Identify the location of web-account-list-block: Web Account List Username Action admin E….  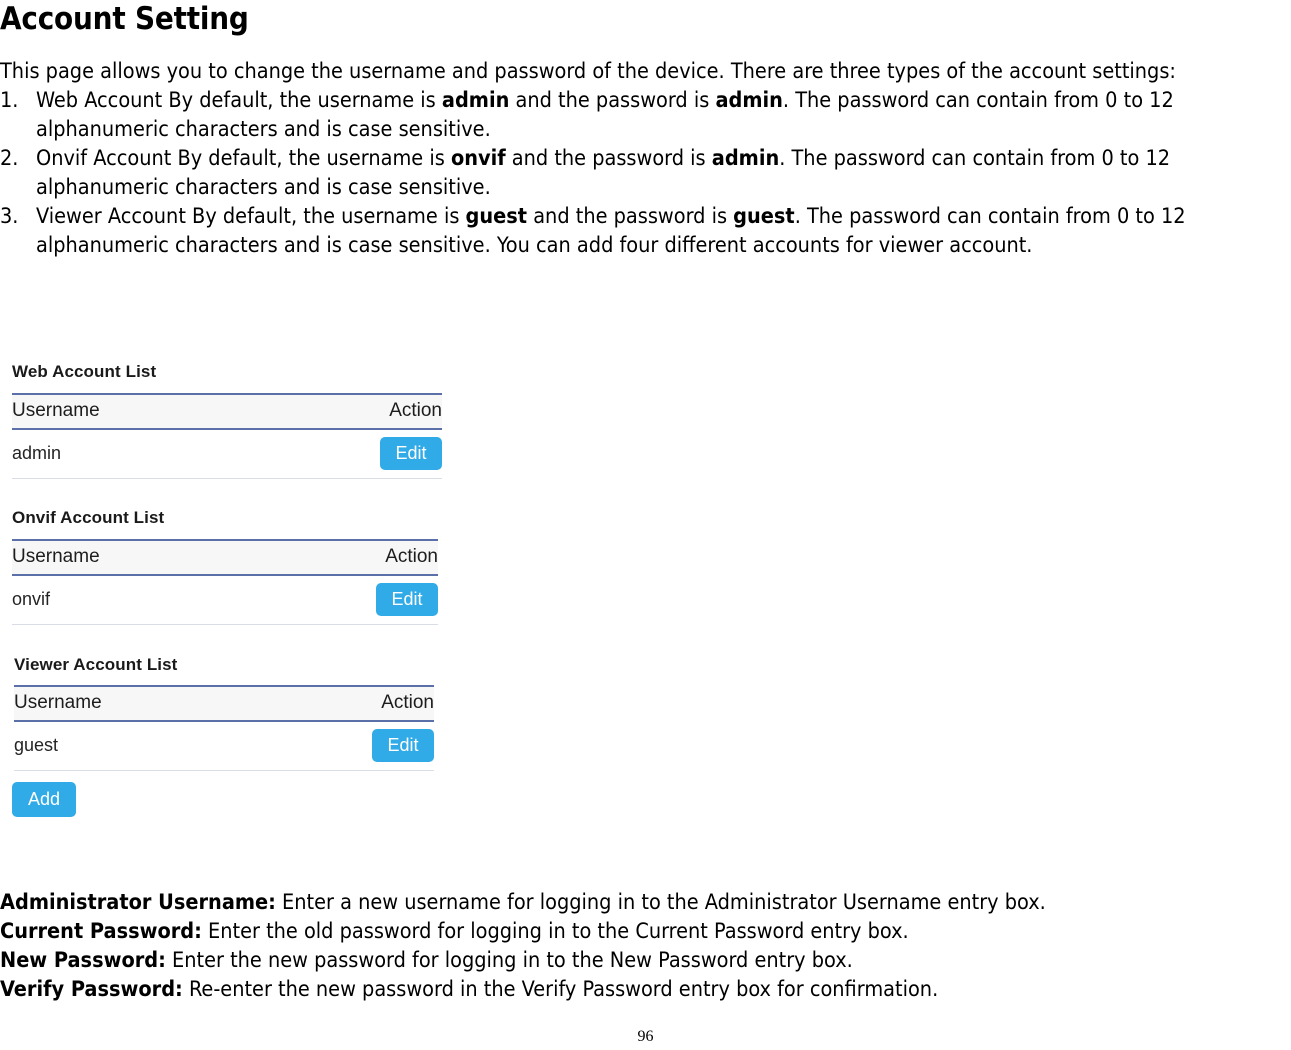
(227, 420).